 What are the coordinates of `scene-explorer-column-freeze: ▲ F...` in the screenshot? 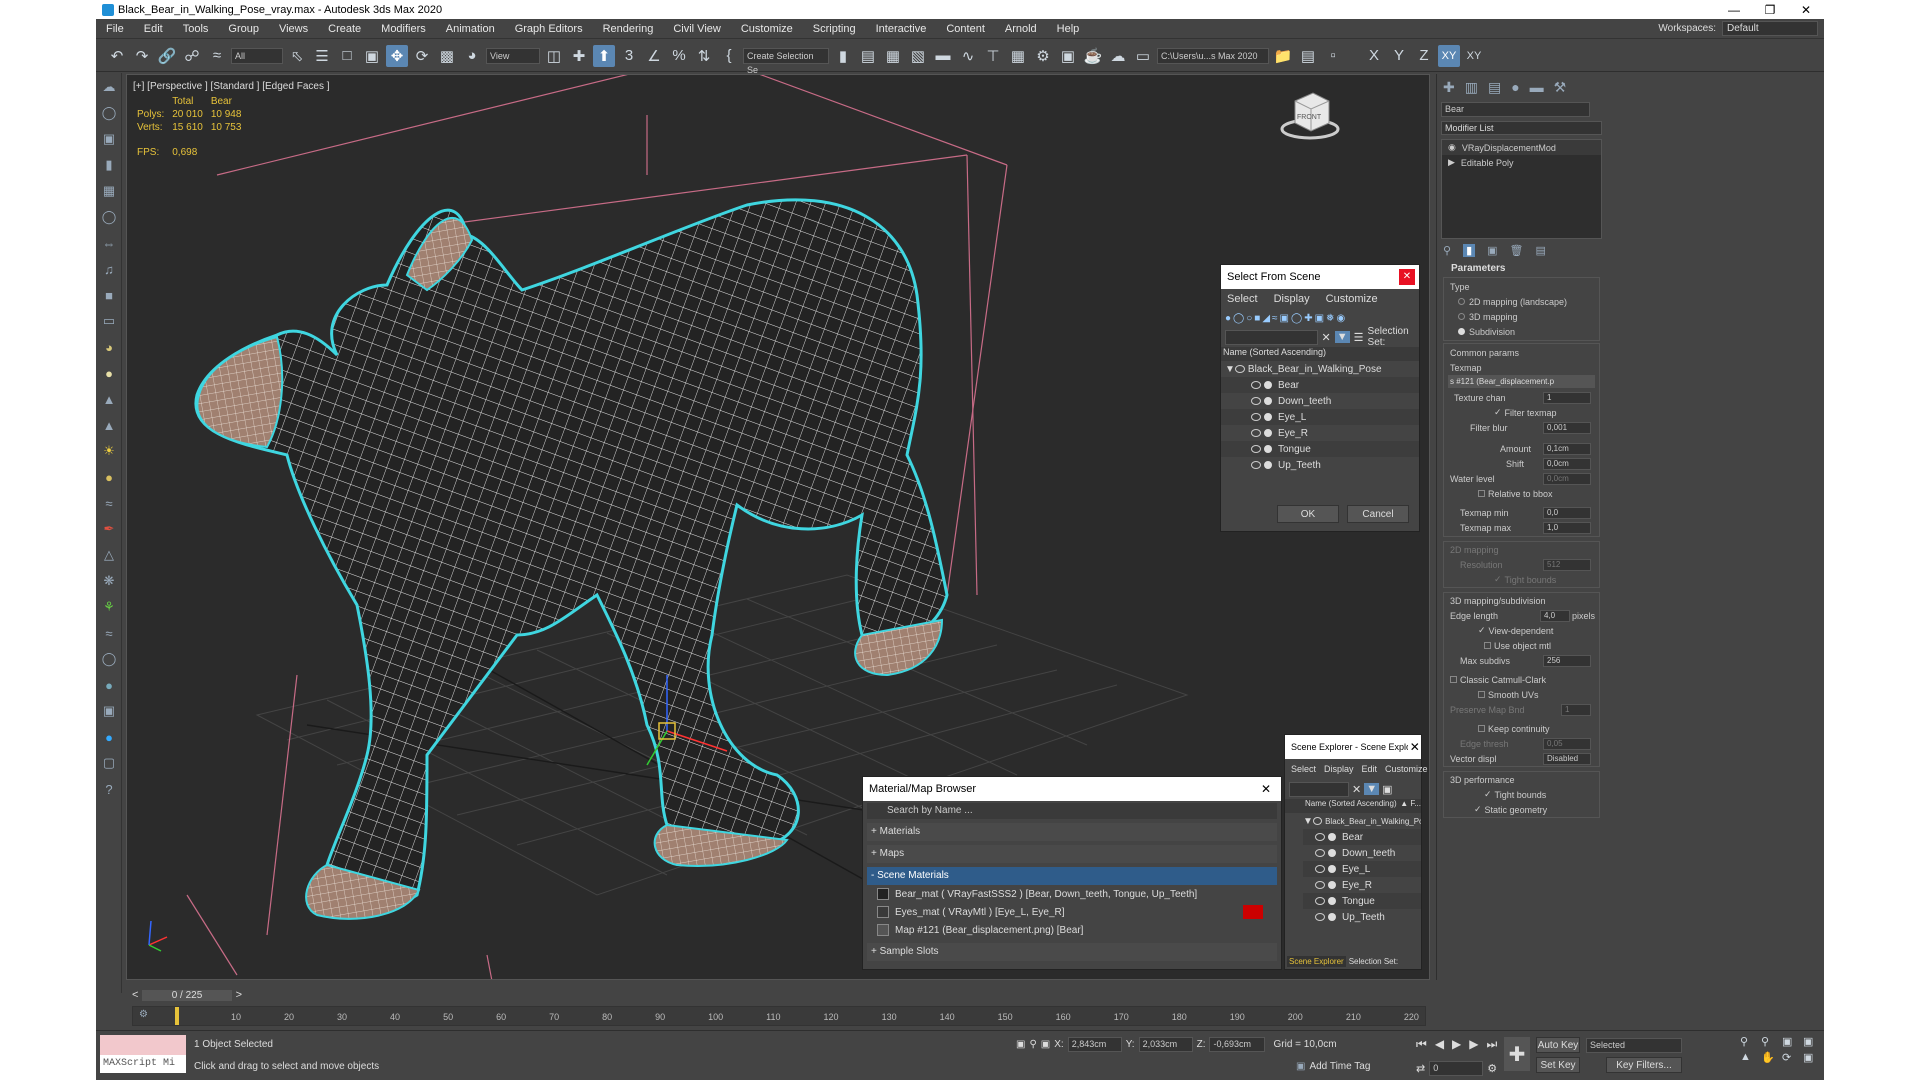 It's located at (1410, 806).